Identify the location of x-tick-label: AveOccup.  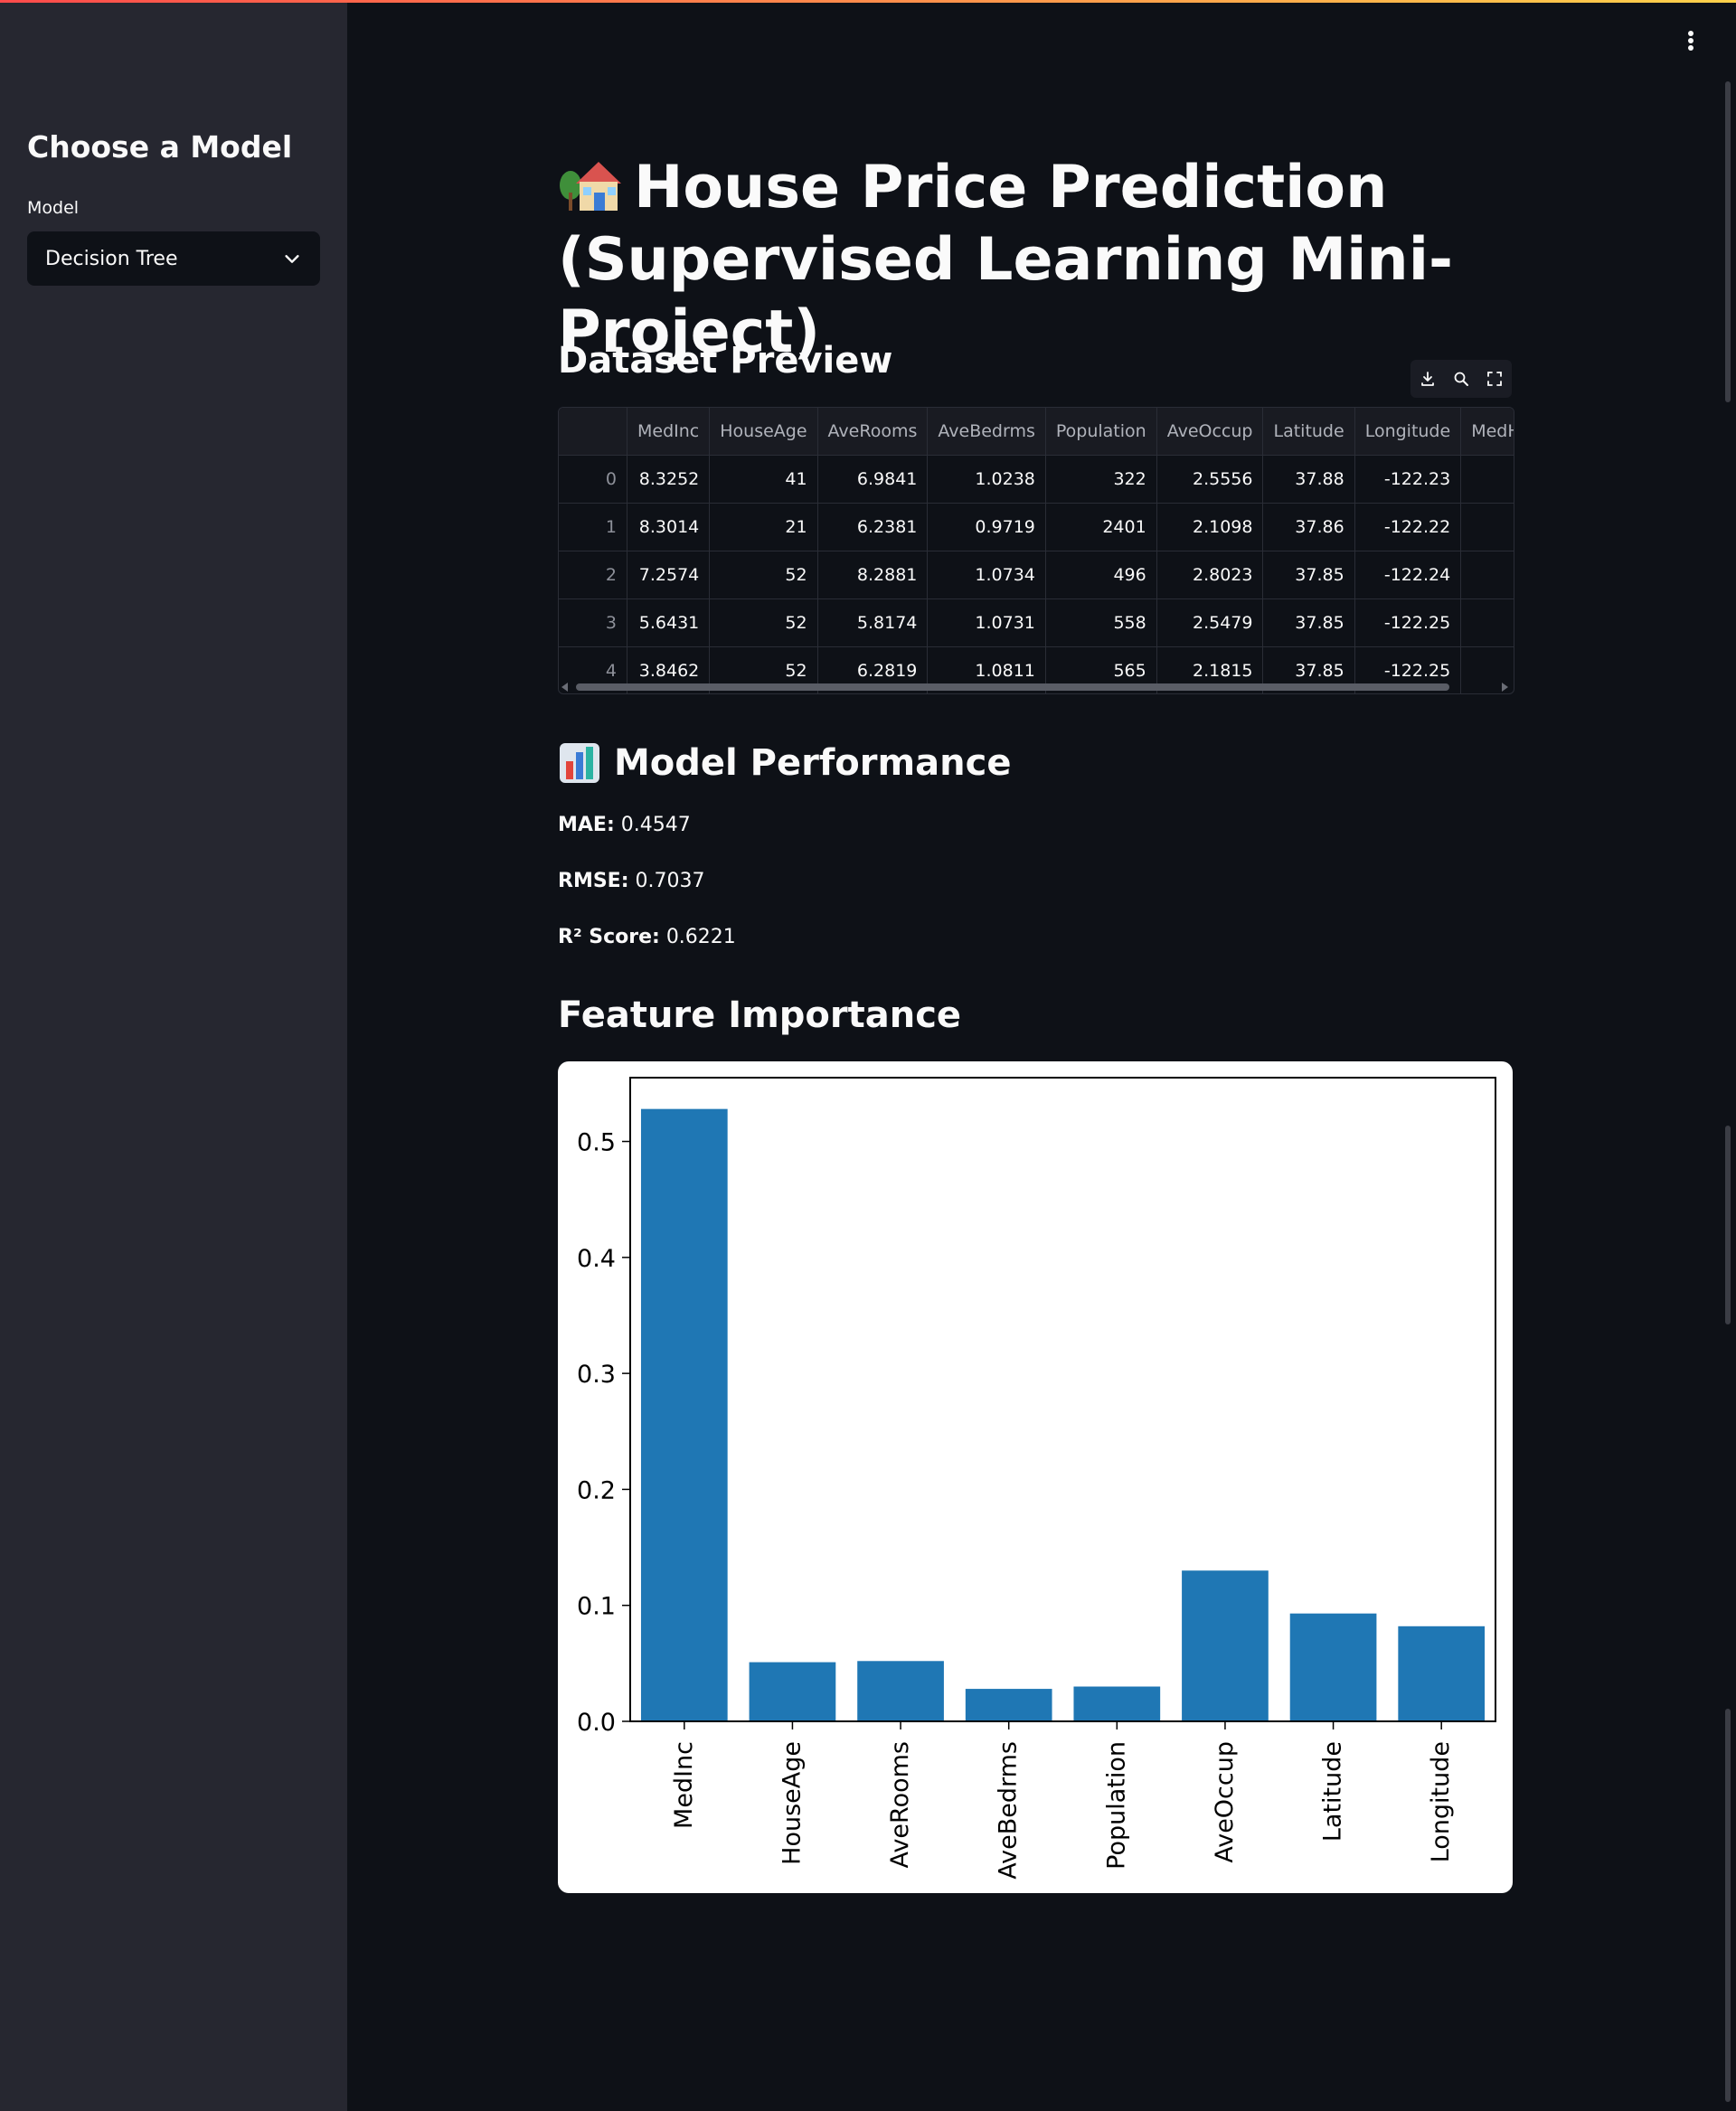
(1225, 1802).